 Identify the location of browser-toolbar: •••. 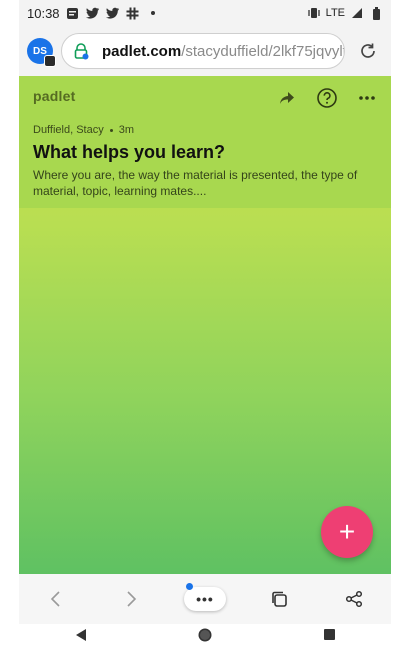
(205, 599).